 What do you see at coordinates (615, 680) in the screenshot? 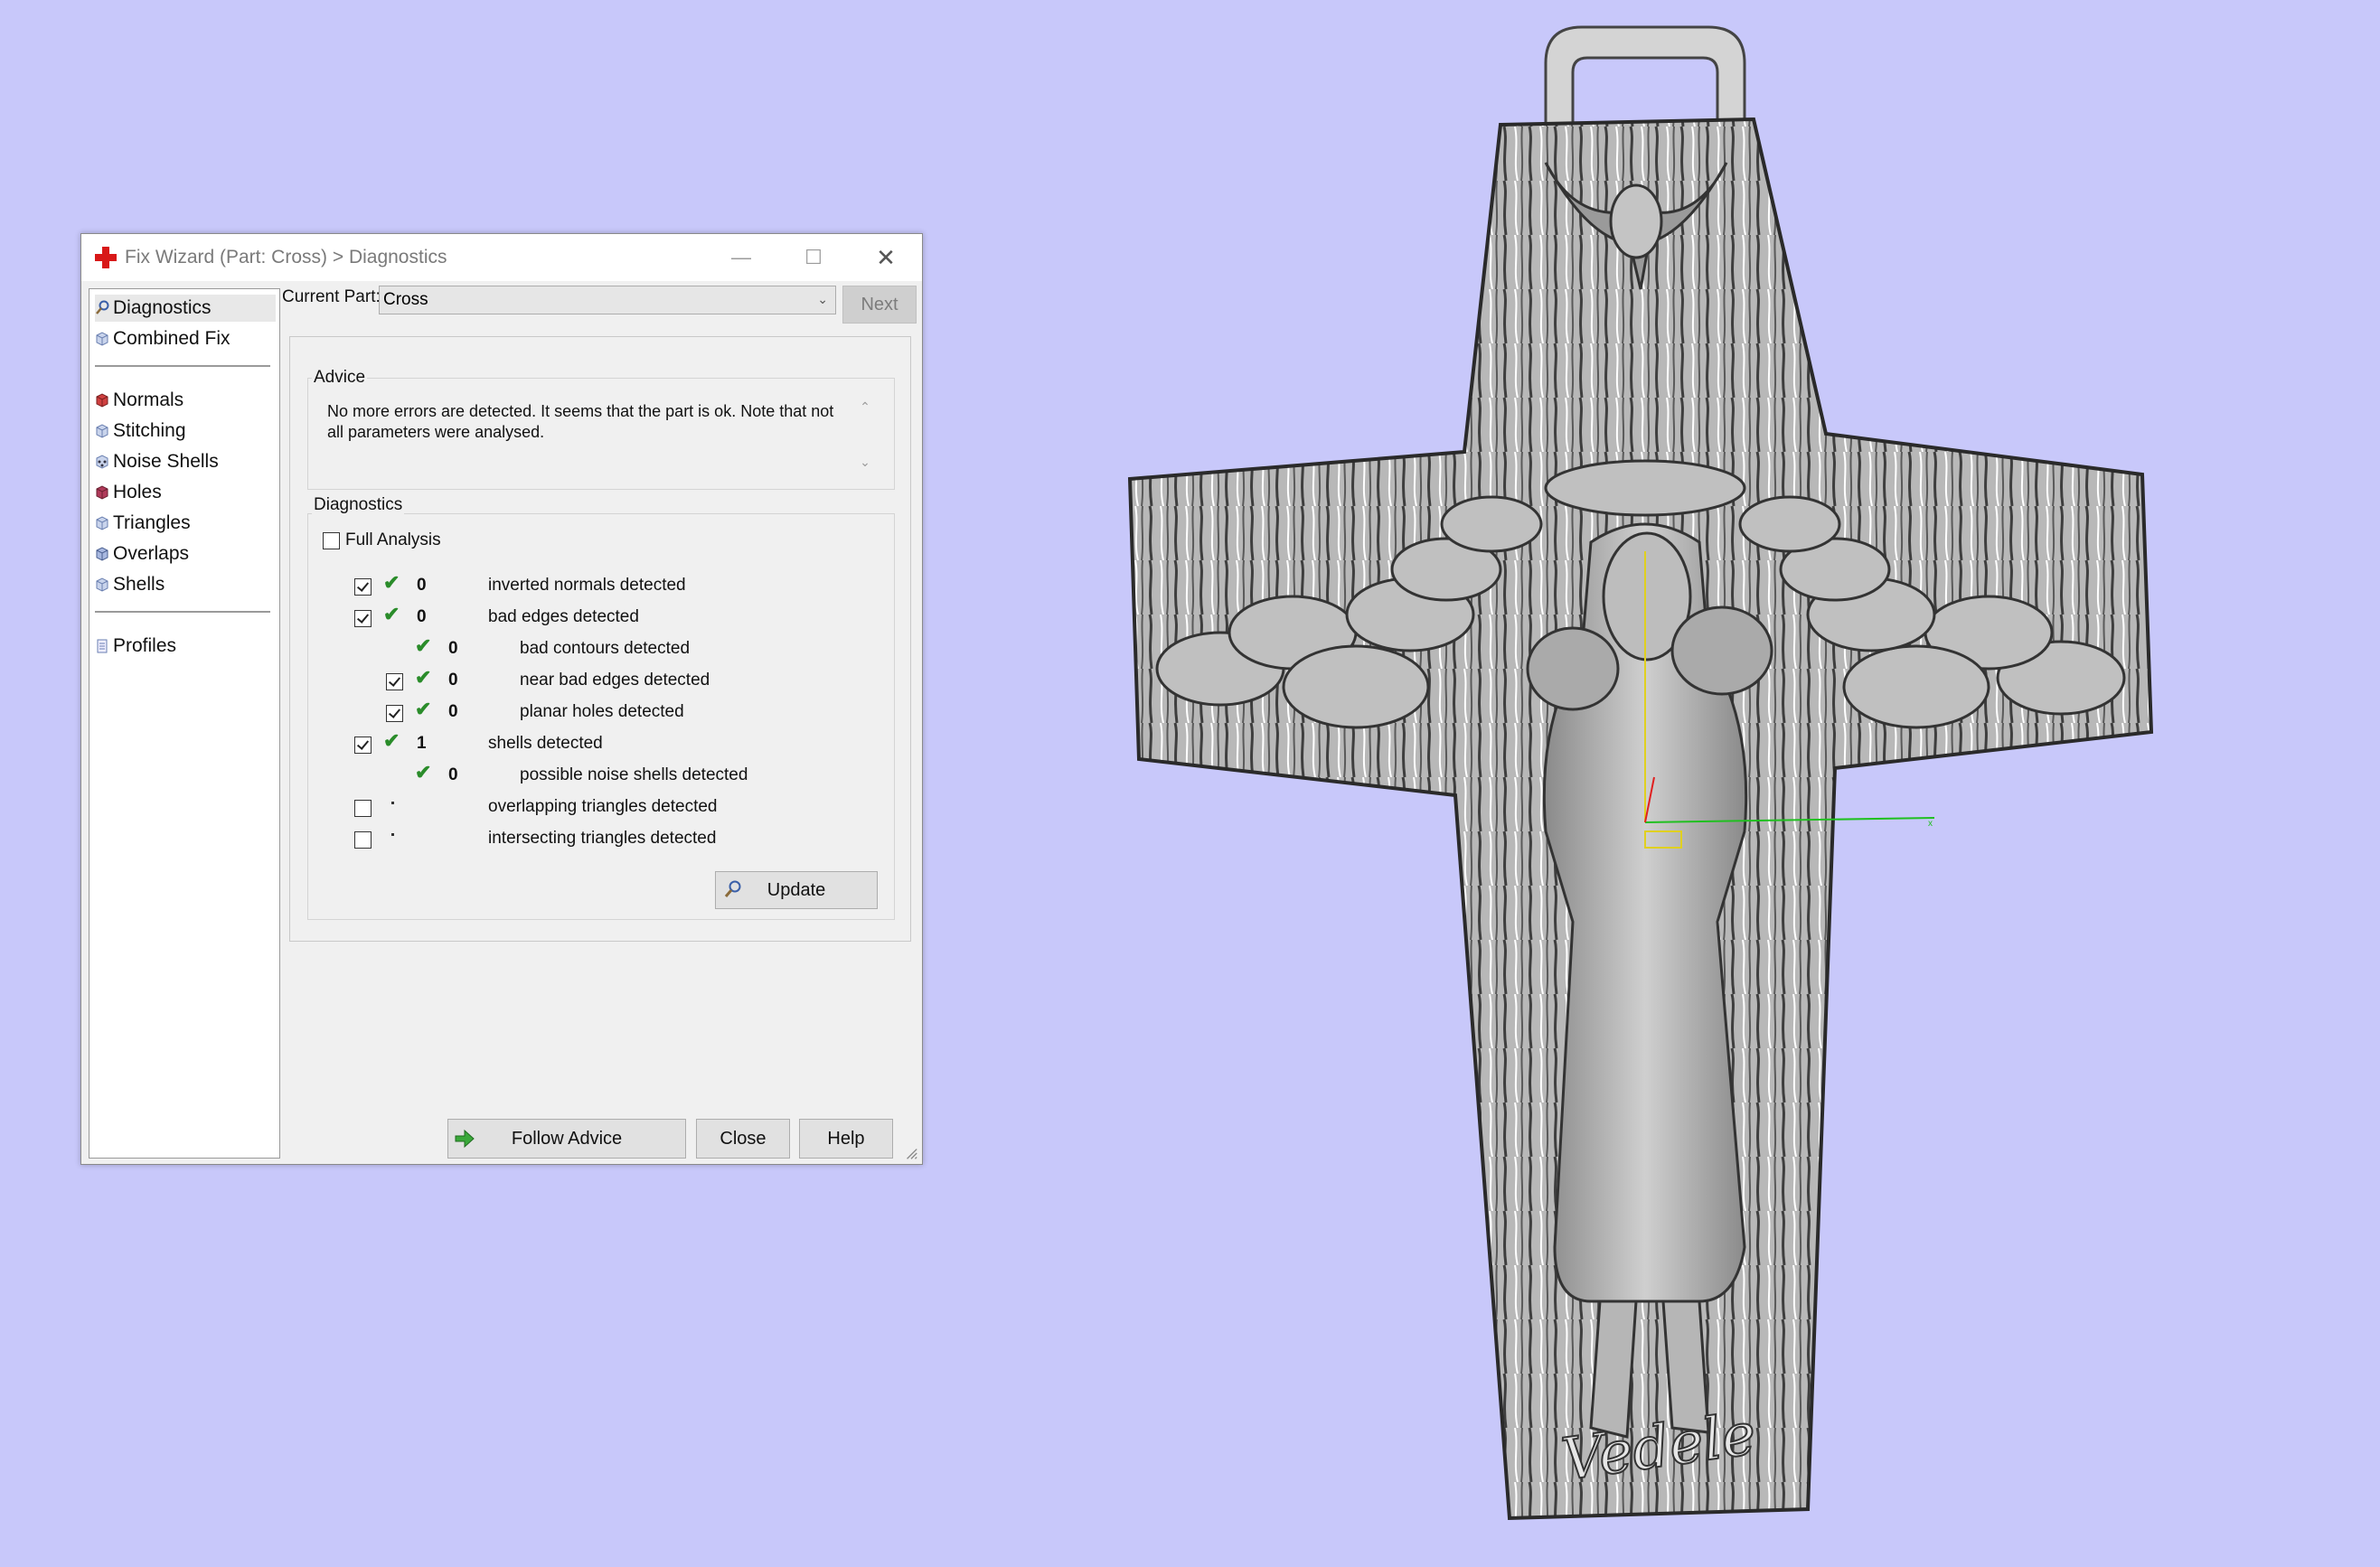
I see `diagnostic-label: near bad edges detected` at bounding box center [615, 680].